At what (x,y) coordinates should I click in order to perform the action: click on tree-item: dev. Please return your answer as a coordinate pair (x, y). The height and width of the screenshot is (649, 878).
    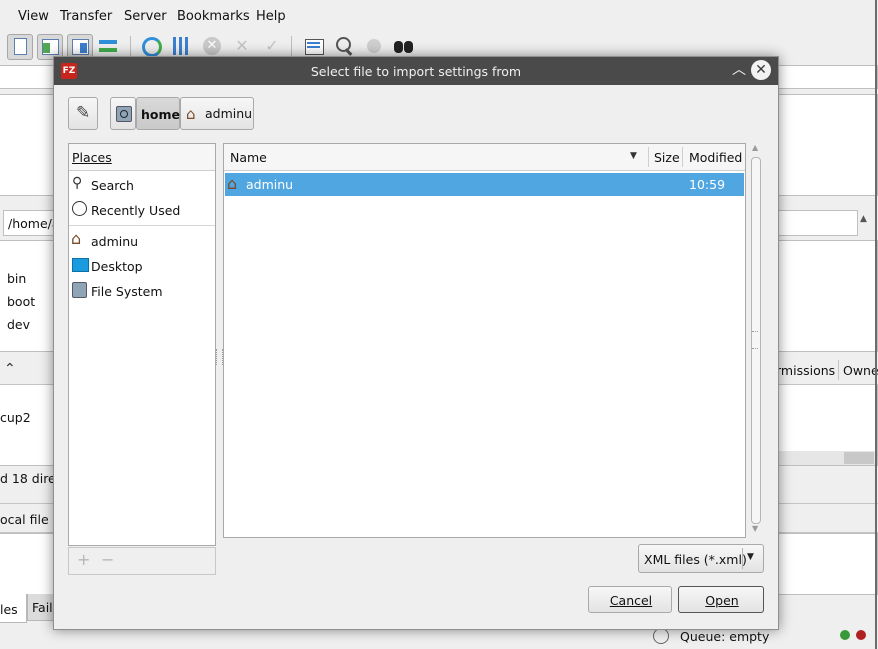
    Looking at the image, I should click on (18, 324).